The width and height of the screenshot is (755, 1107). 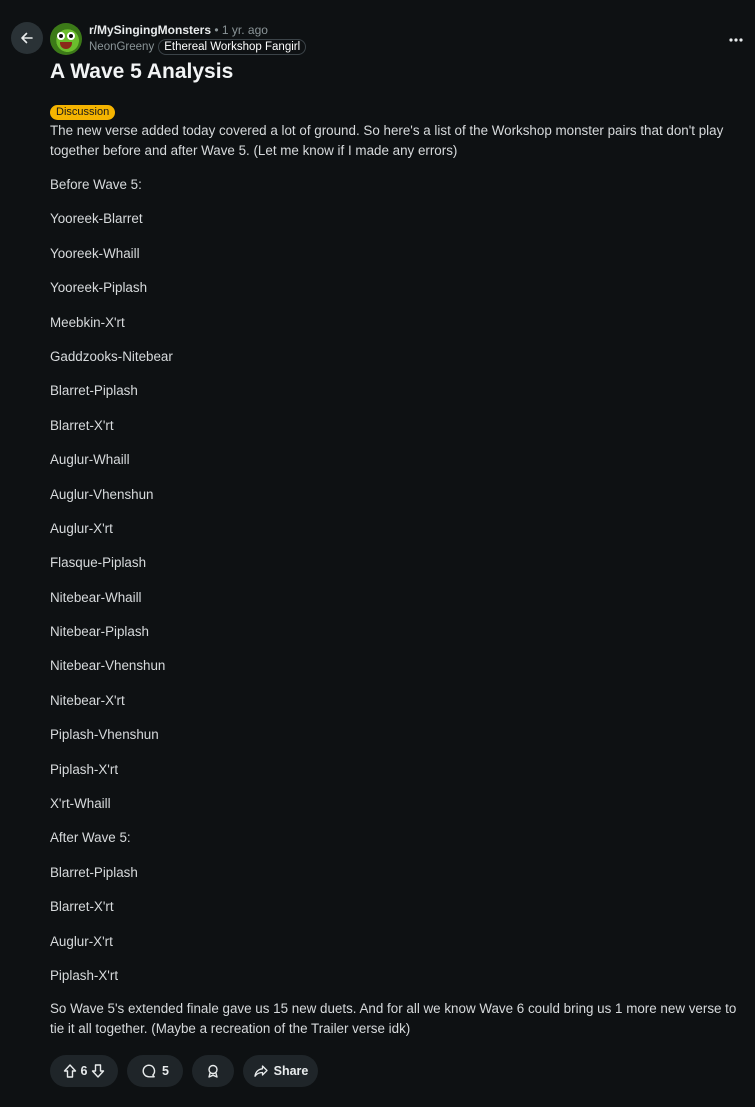 What do you see at coordinates (95, 253) in the screenshot?
I see `post-line: Yooreek-Whaill` at bounding box center [95, 253].